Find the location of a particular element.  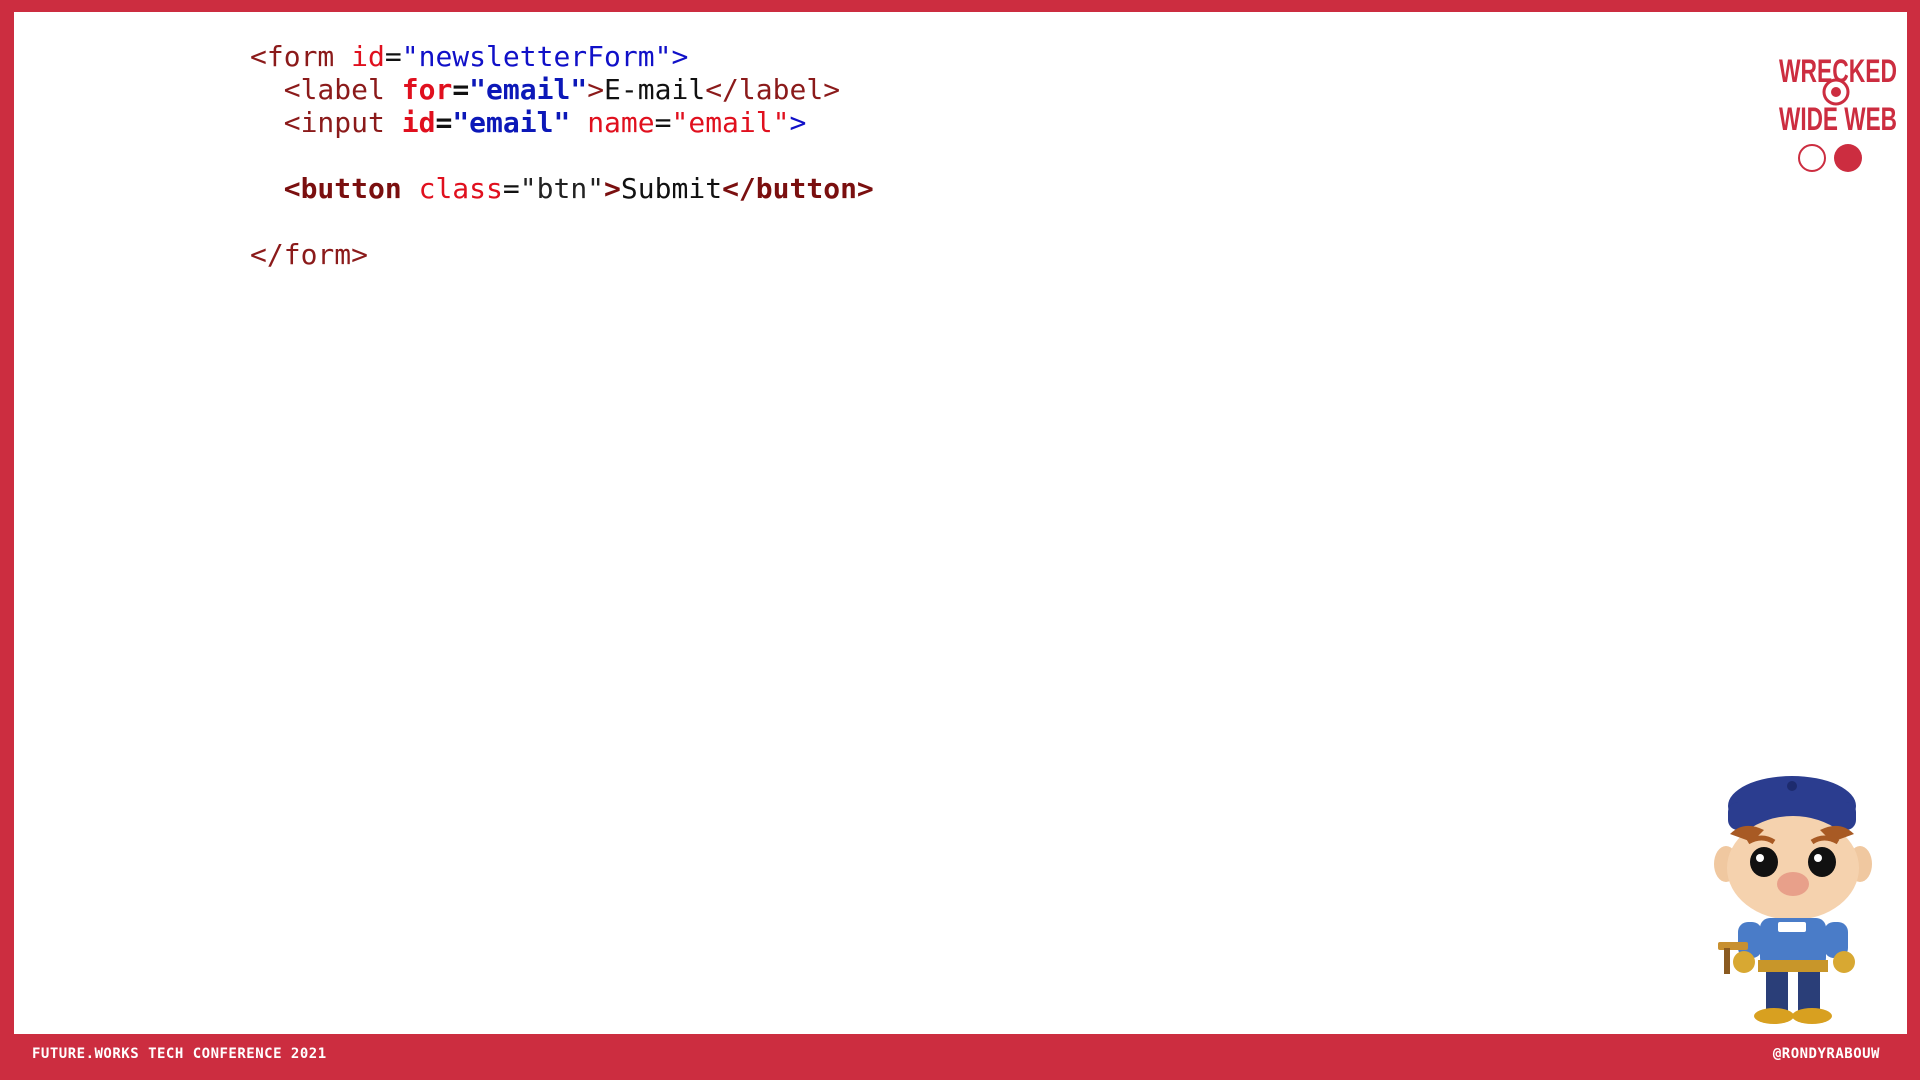

logo-text-line2: WIDE WEB is located at coordinates (1838, 119).